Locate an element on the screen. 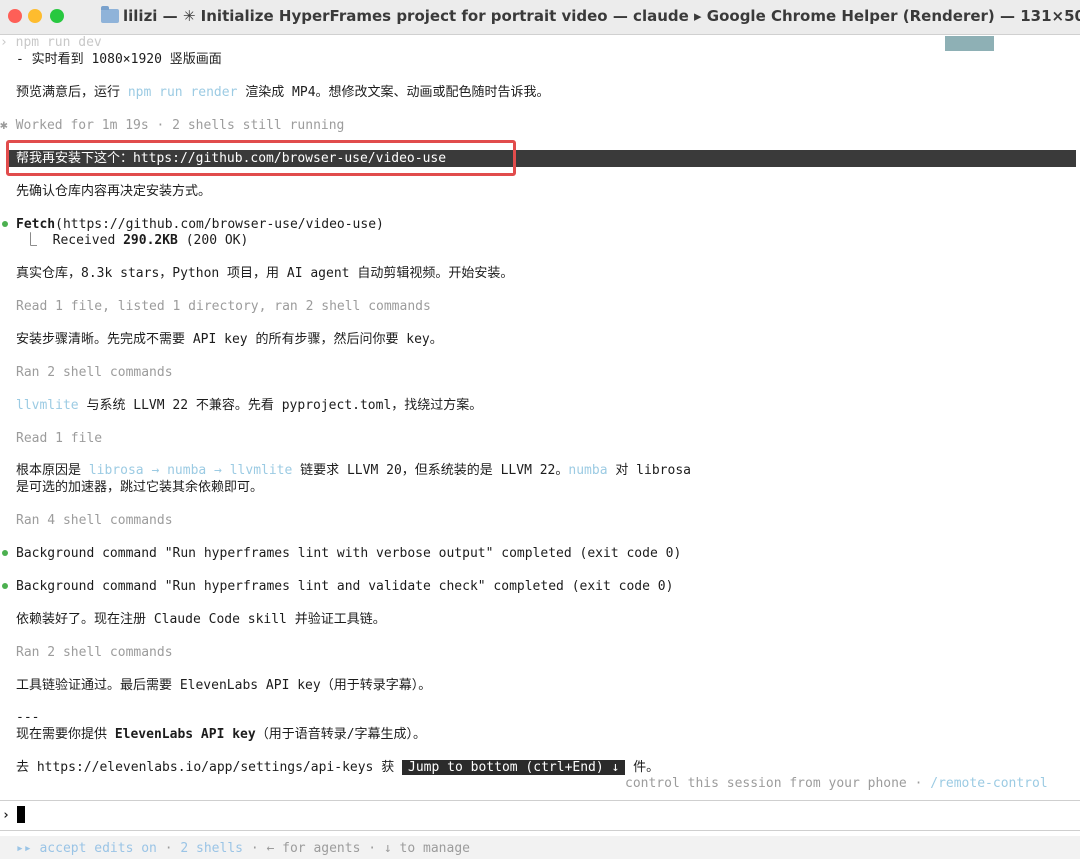  command-highlight: npm run render is located at coordinates (182, 92).